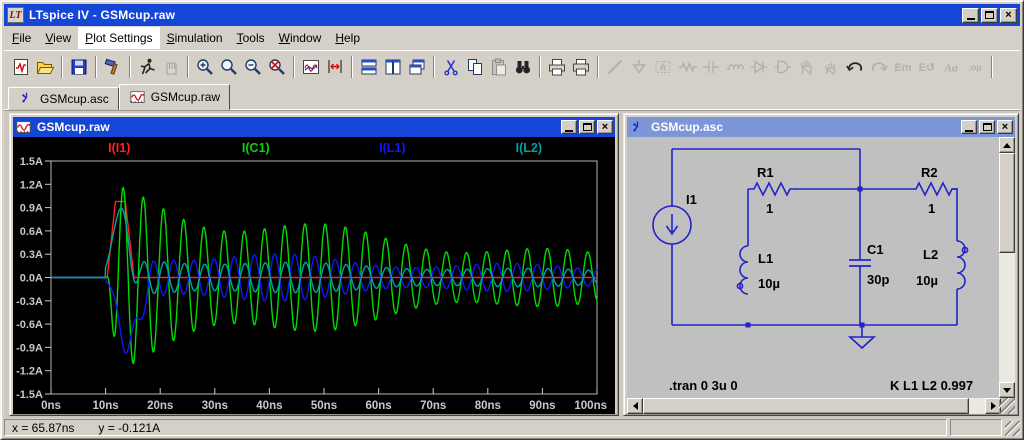  I want to click on toolbar-tile-vertical-button, so click(393, 67).